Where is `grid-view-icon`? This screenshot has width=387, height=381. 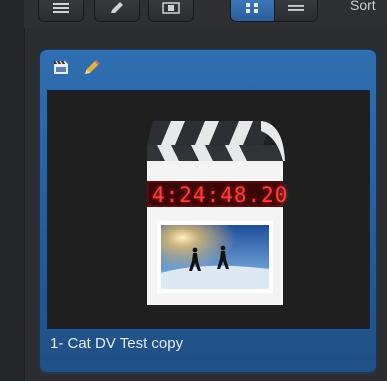 grid-view-icon is located at coordinates (252, 8).